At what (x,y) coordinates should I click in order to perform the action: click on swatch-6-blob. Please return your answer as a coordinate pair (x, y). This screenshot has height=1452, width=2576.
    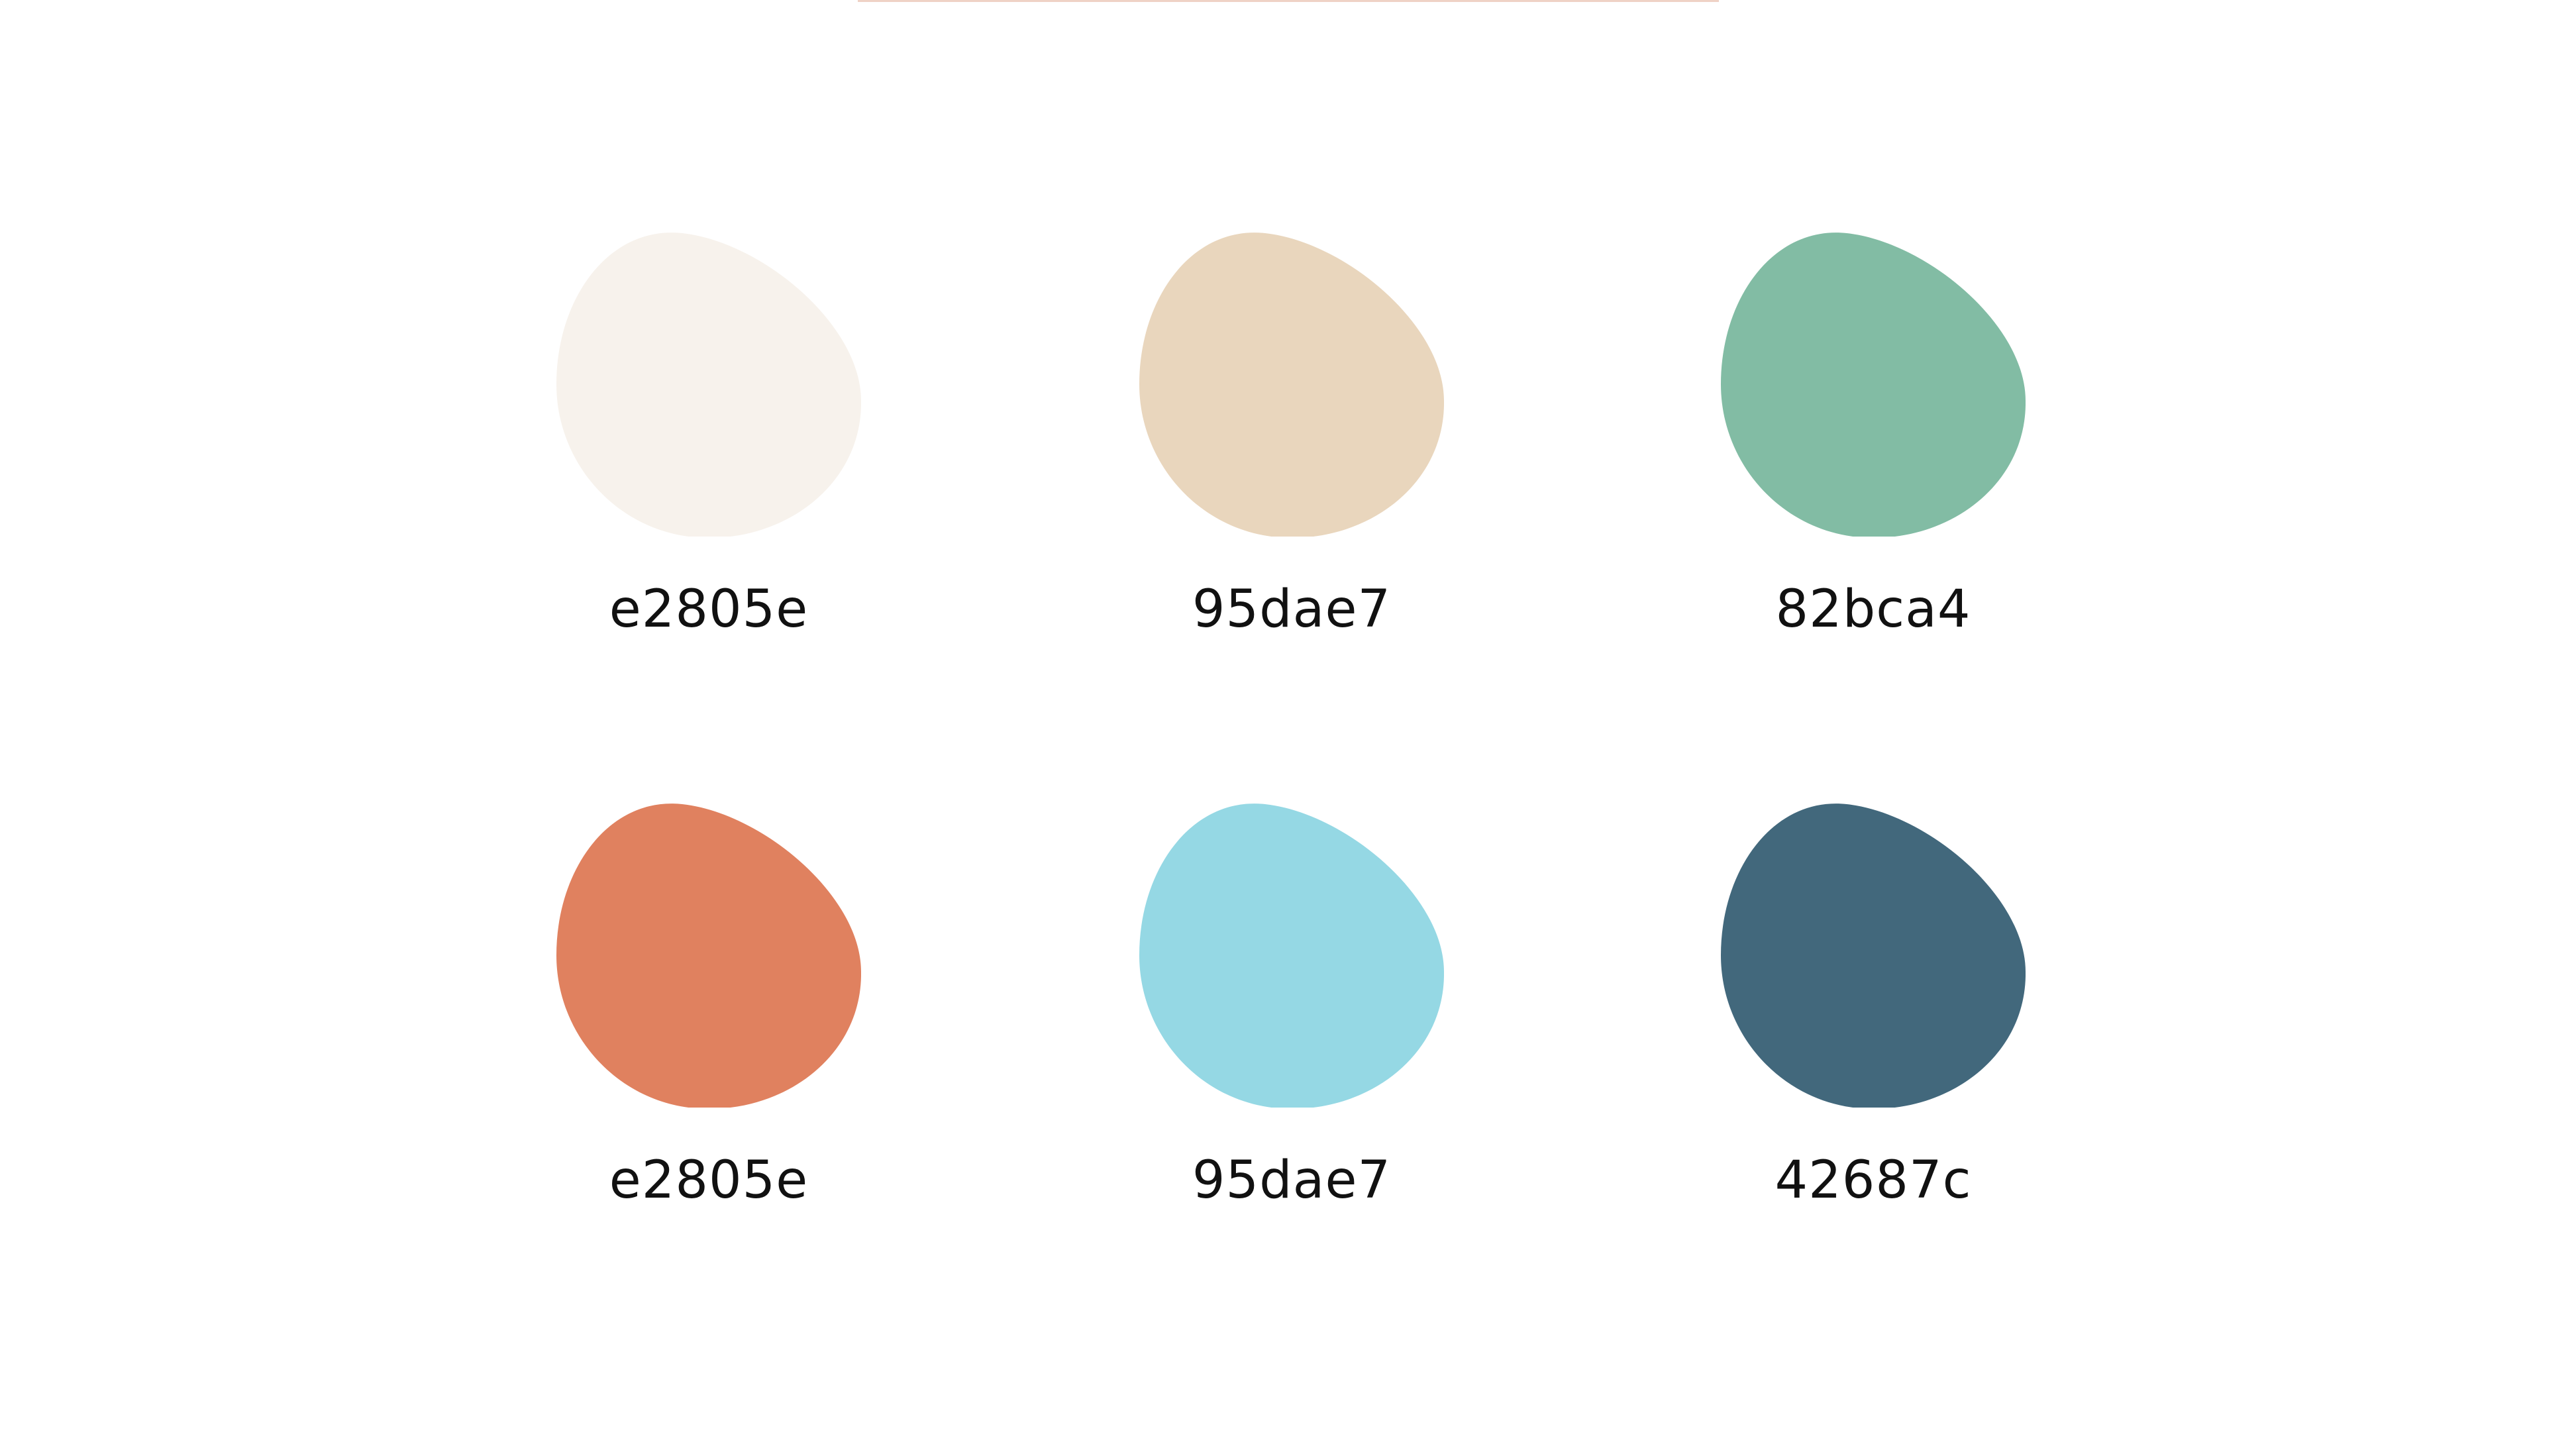
    Looking at the image, I should click on (1873, 955).